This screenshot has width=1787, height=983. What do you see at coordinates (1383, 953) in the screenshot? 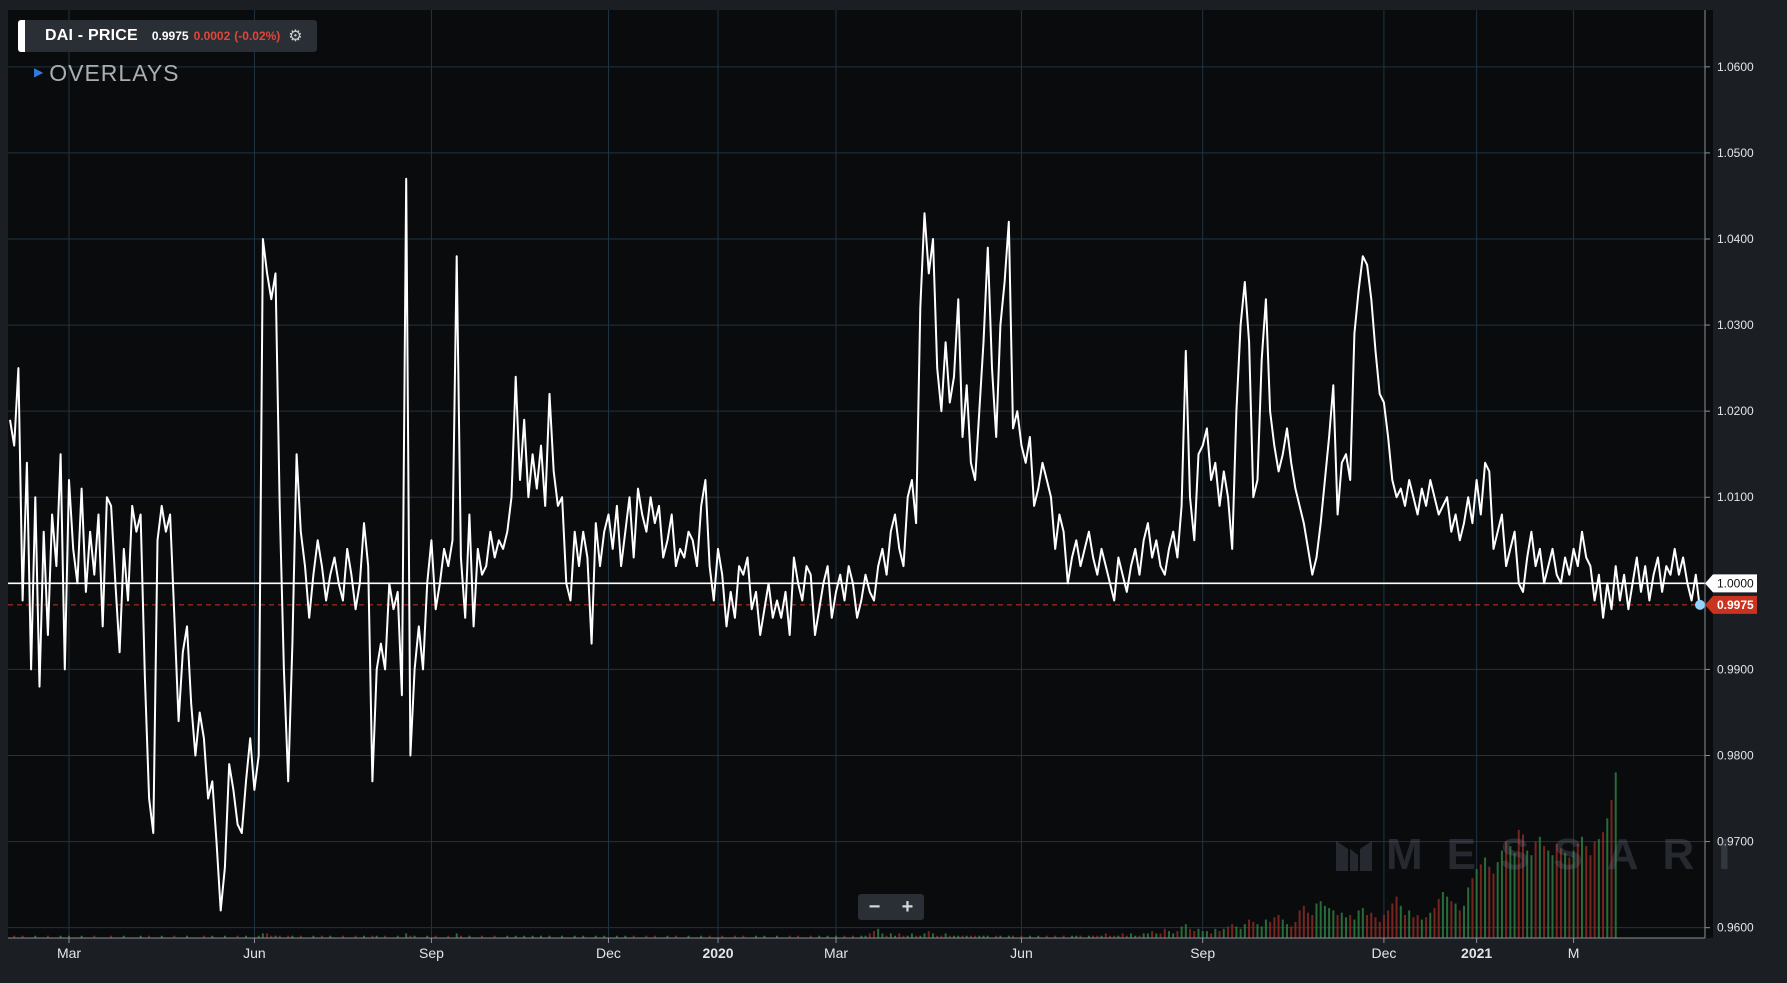
I see `x-tick-label: Dec` at bounding box center [1383, 953].